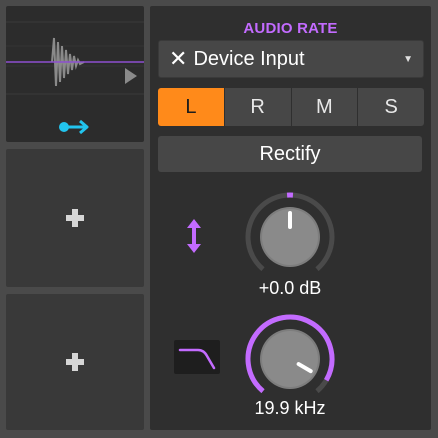 The width and height of the screenshot is (438, 438). I want to click on waveform-icon, so click(75, 58).